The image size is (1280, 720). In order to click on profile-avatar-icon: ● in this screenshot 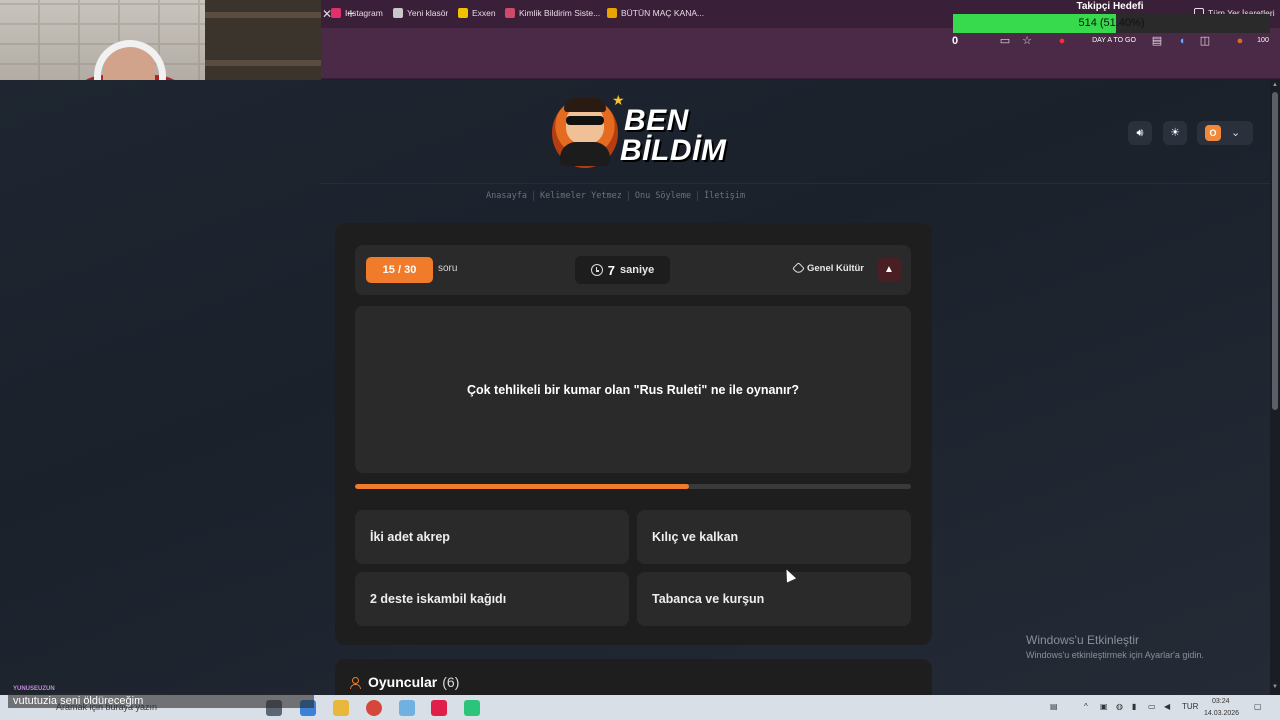, I will do `click(1240, 41)`.